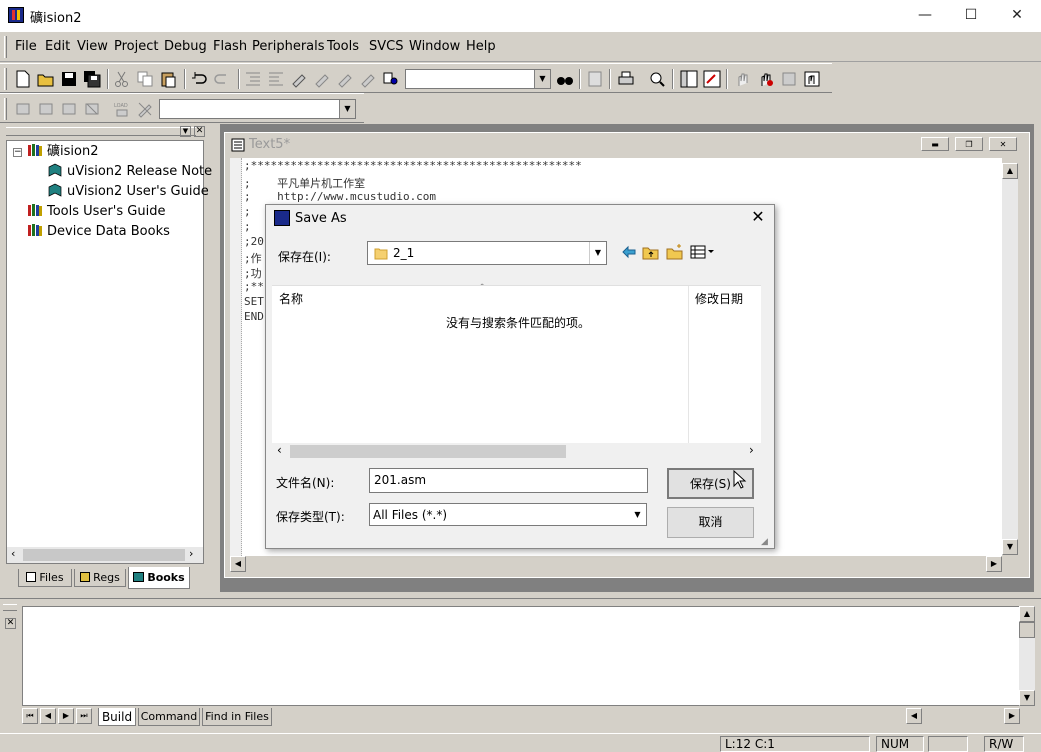  Describe the element at coordinates (66, 716) in the screenshot. I see `tab-next-icon: ▶` at that location.